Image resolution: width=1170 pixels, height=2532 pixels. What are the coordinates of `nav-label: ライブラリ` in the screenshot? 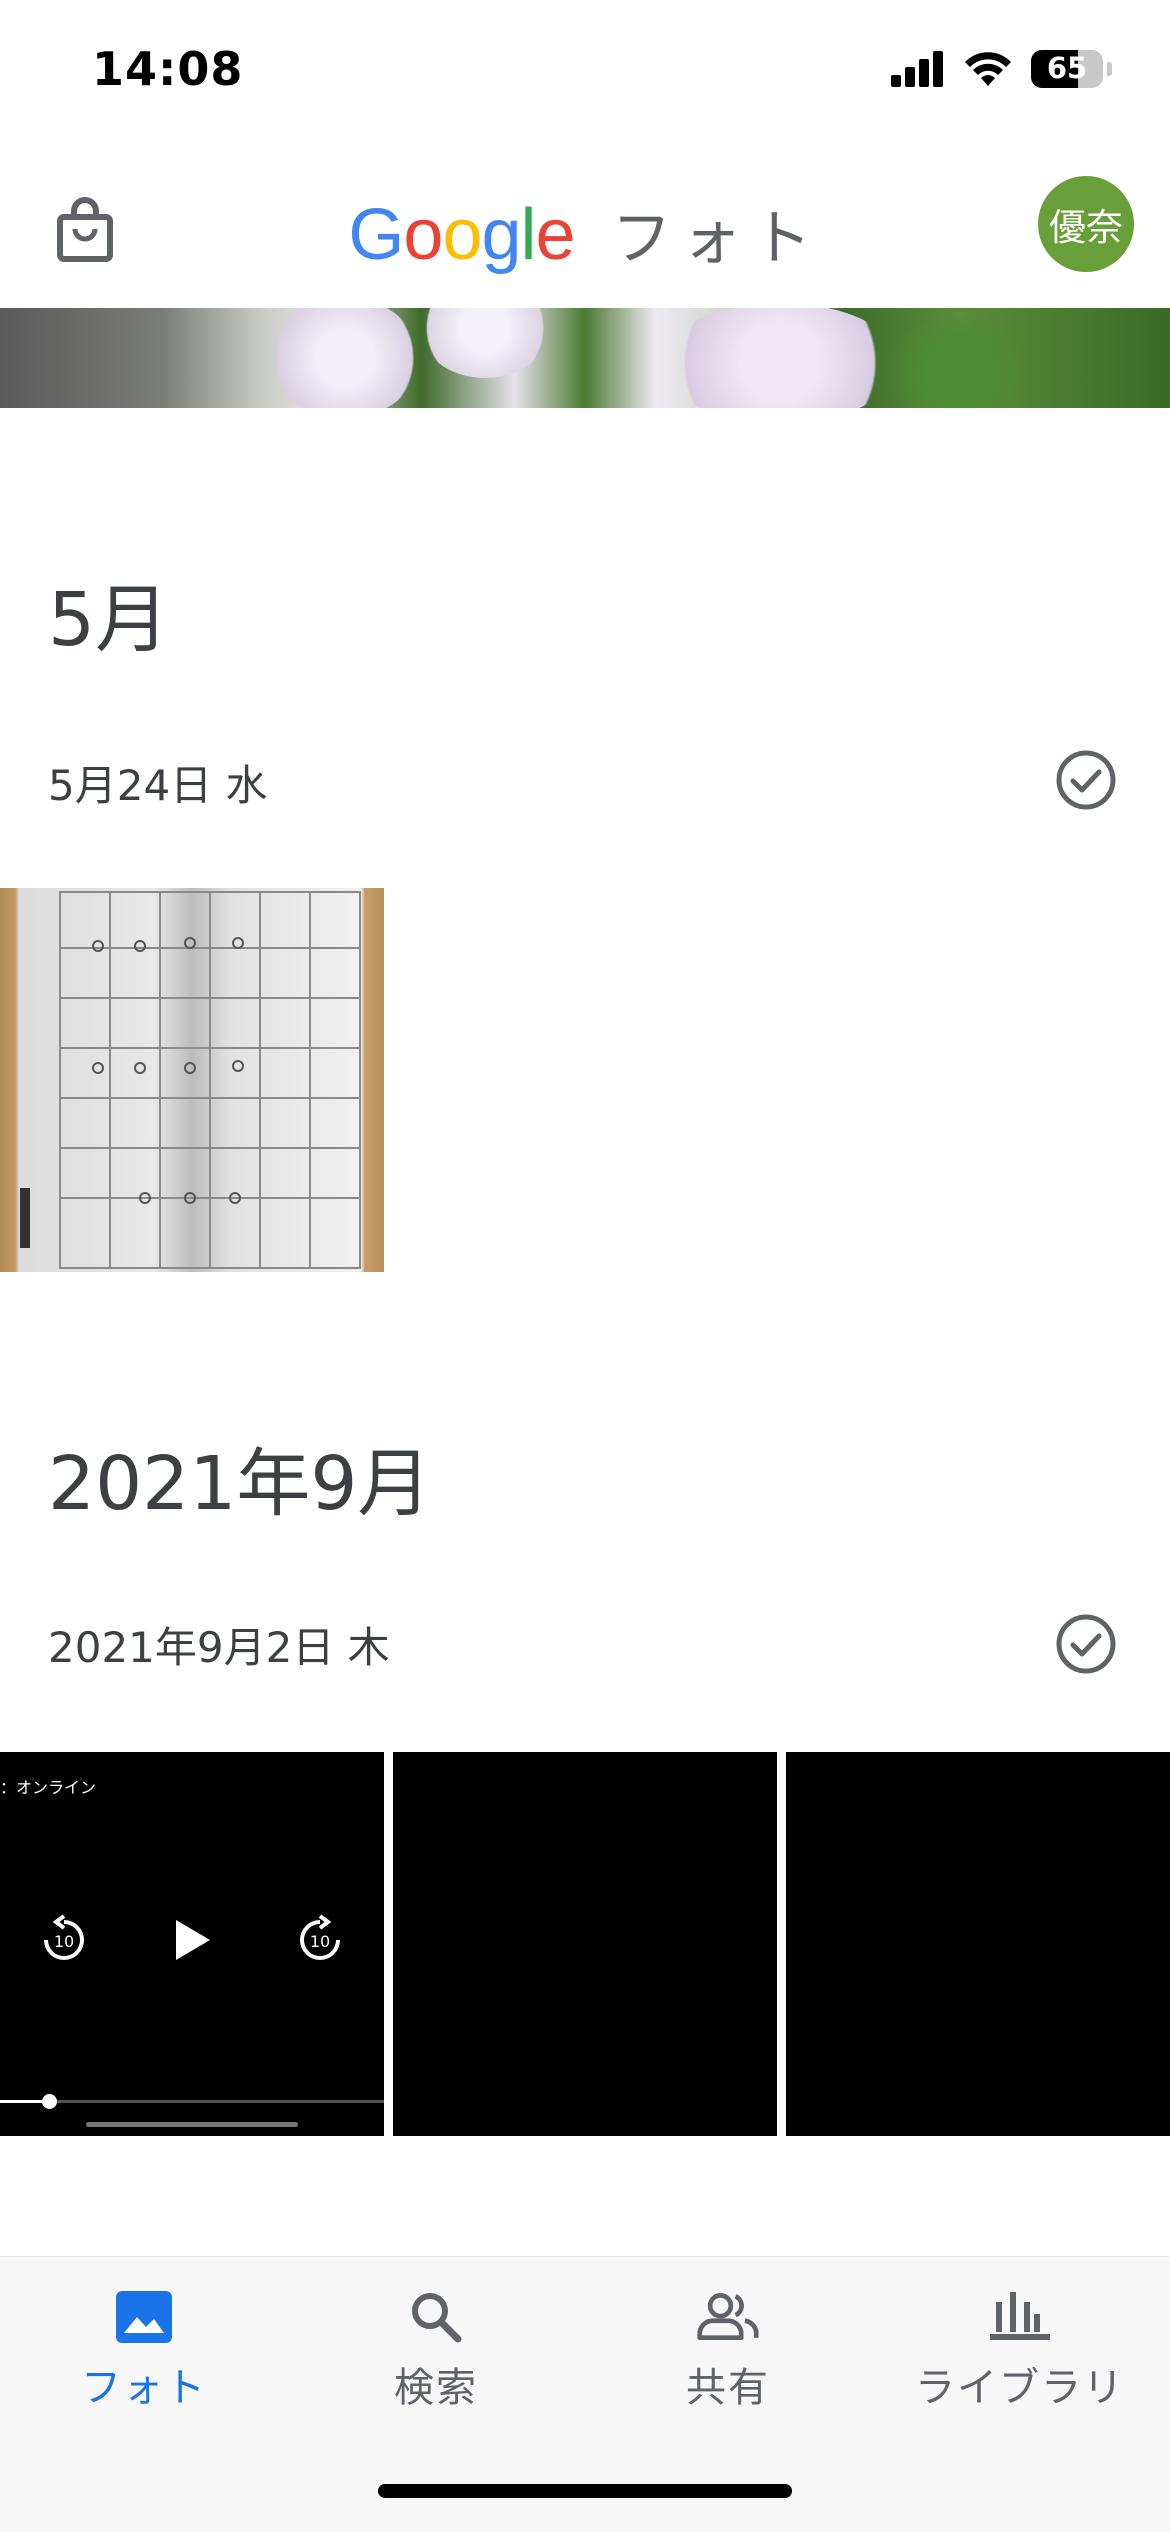 It's located at (1020, 2388).